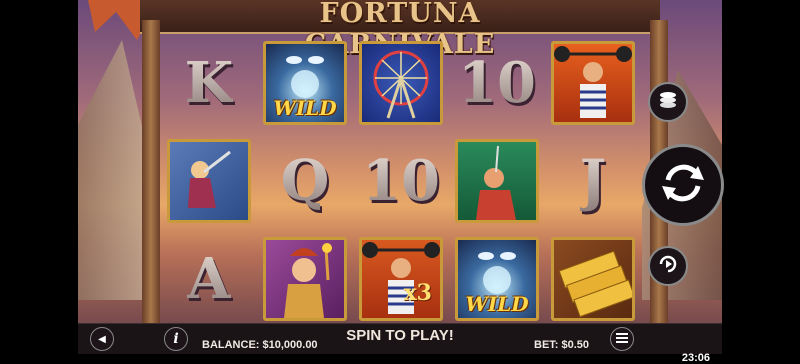 This screenshot has height=364, width=800. What do you see at coordinates (593, 83) in the screenshot?
I see `symbol-strongman` at bounding box center [593, 83].